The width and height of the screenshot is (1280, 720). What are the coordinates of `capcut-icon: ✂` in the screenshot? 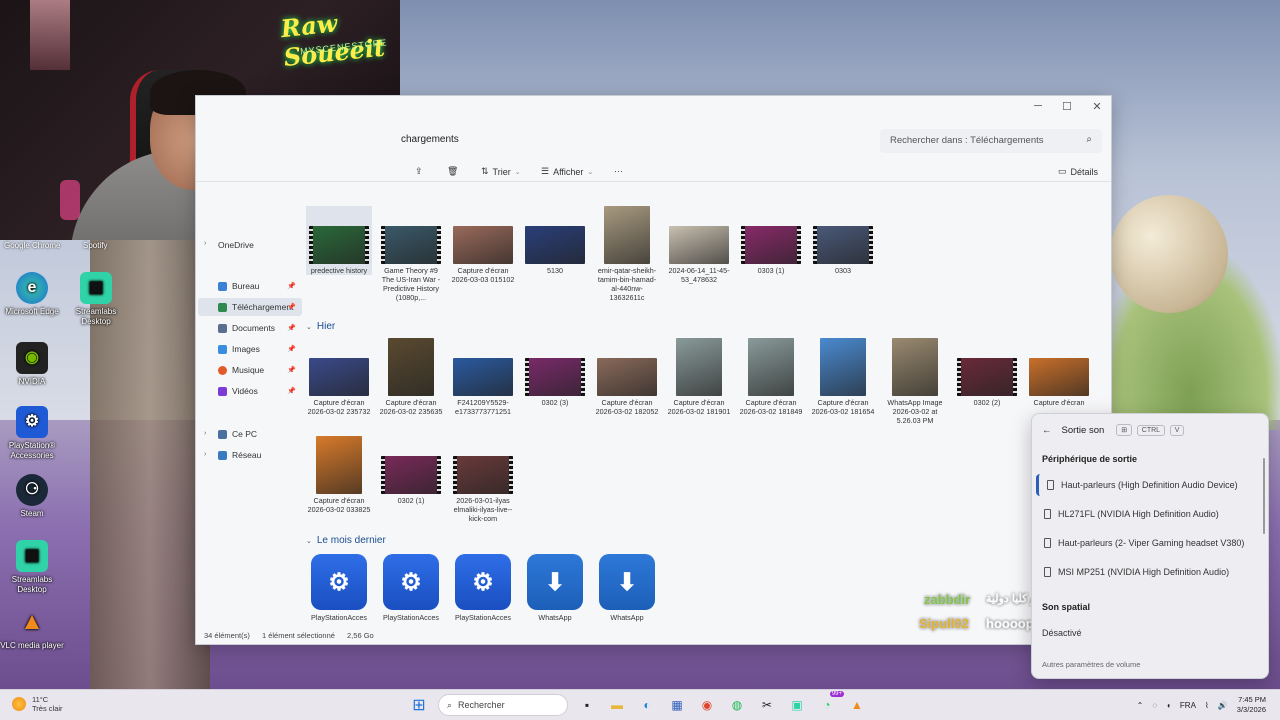 It's located at (767, 705).